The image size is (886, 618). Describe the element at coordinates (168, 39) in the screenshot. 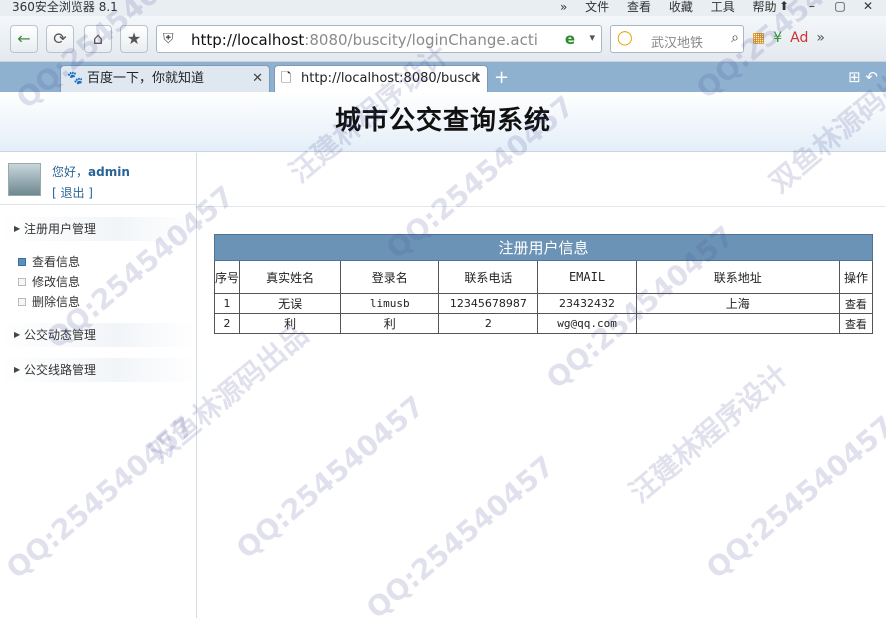

I see `shield-icon: ⛨` at that location.